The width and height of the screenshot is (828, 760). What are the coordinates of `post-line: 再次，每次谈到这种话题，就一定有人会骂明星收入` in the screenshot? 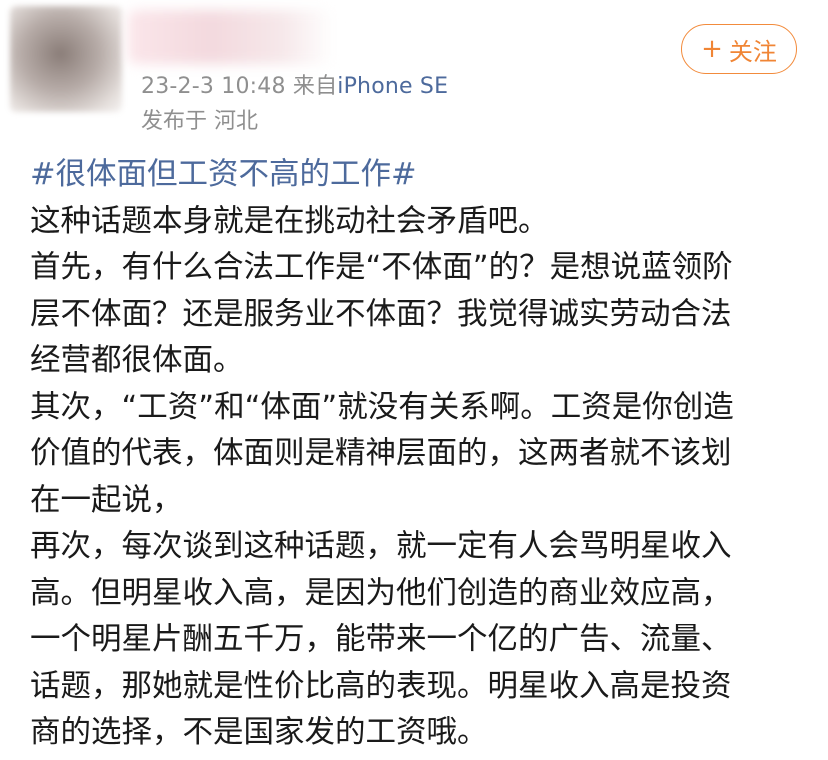 It's located at (381, 546).